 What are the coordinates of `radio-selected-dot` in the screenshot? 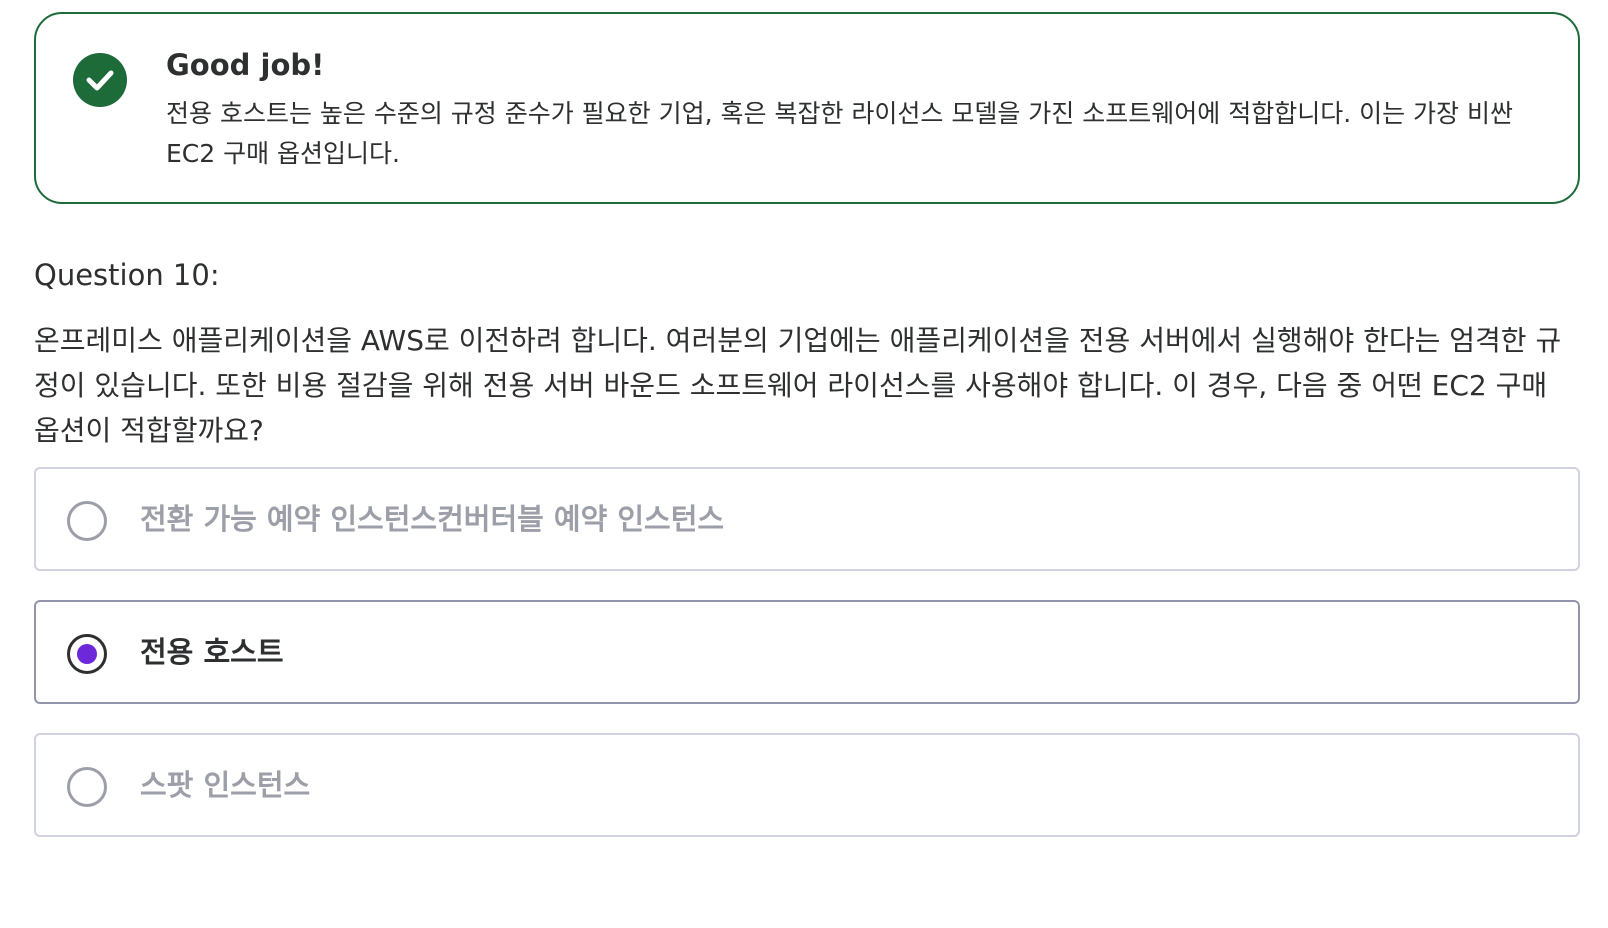 It's located at (87, 654).